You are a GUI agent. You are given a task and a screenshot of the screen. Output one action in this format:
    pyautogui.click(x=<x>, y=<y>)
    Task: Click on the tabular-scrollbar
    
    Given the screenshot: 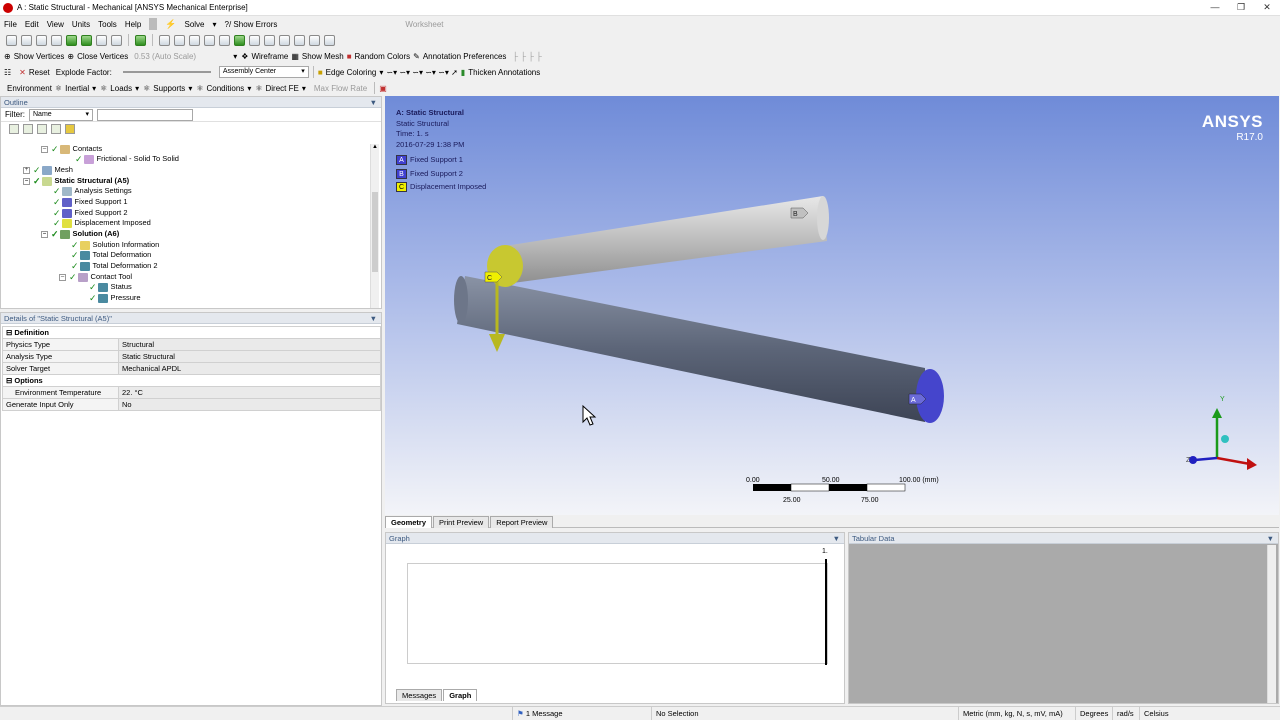 What is the action you would take?
    pyautogui.click(x=1271, y=624)
    